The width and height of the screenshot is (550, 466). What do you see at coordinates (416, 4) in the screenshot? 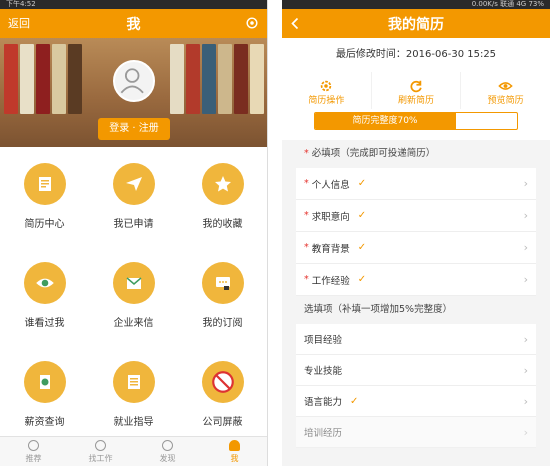
I see `status-bar: 0.00K/s 联通 4G 73%` at bounding box center [416, 4].